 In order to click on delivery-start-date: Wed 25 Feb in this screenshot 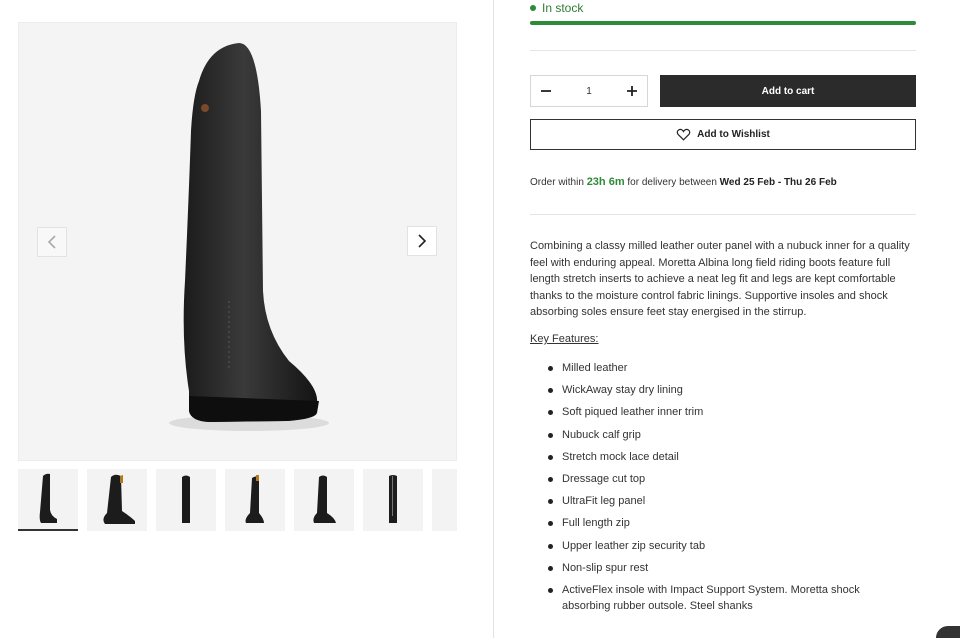, I will do `click(747, 182)`.